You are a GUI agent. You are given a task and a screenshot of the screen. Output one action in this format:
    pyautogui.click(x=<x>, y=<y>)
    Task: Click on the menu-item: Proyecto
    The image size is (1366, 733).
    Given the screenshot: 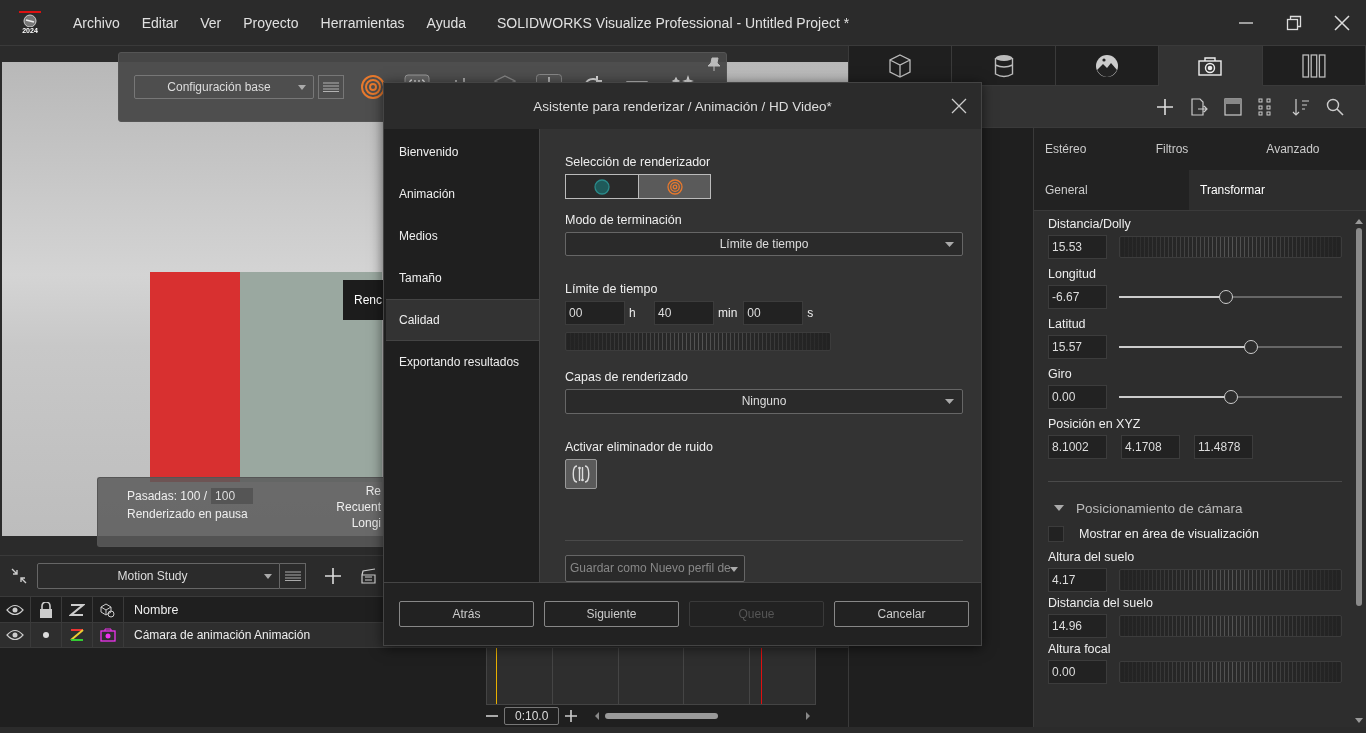 What is the action you would take?
    pyautogui.click(x=271, y=22)
    